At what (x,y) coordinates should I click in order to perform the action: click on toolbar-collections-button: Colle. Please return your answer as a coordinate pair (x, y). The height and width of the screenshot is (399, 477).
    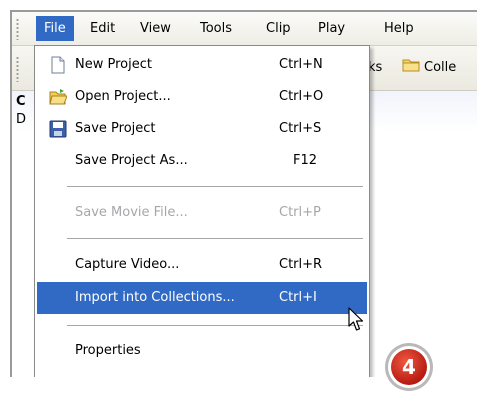
    Looking at the image, I should click on (440, 67).